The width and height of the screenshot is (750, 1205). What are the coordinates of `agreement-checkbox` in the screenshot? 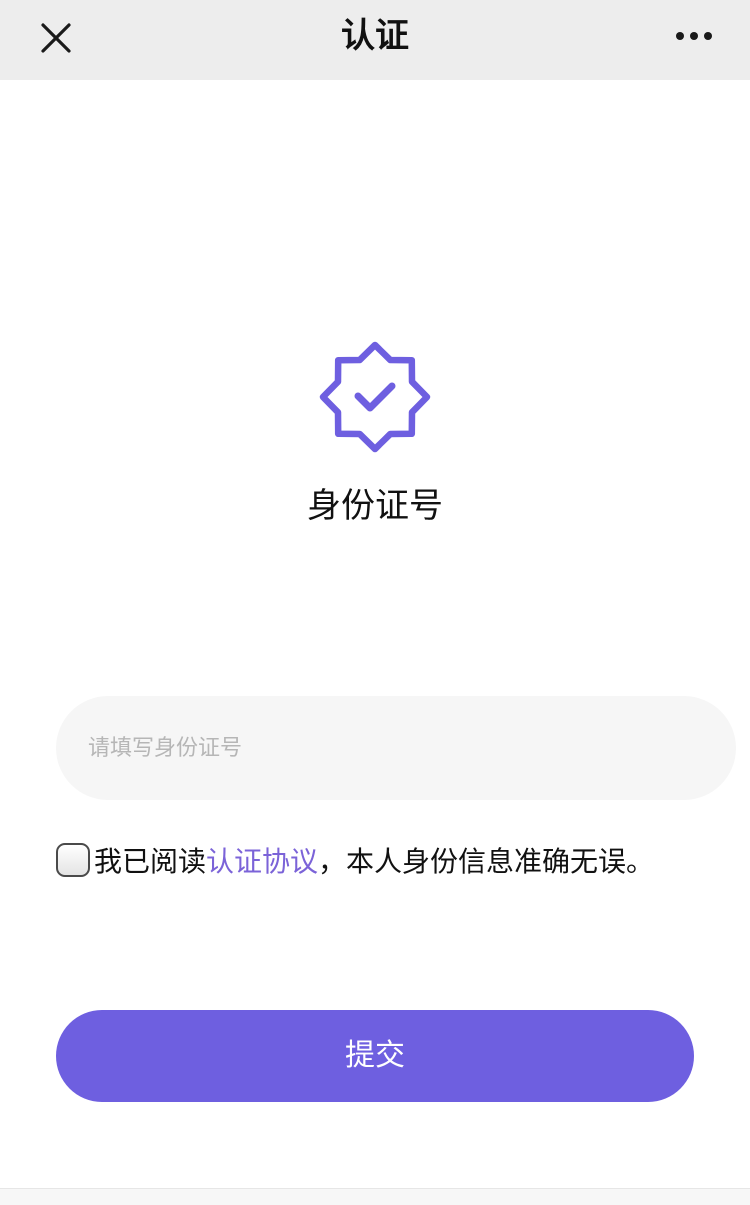 It's located at (73, 860).